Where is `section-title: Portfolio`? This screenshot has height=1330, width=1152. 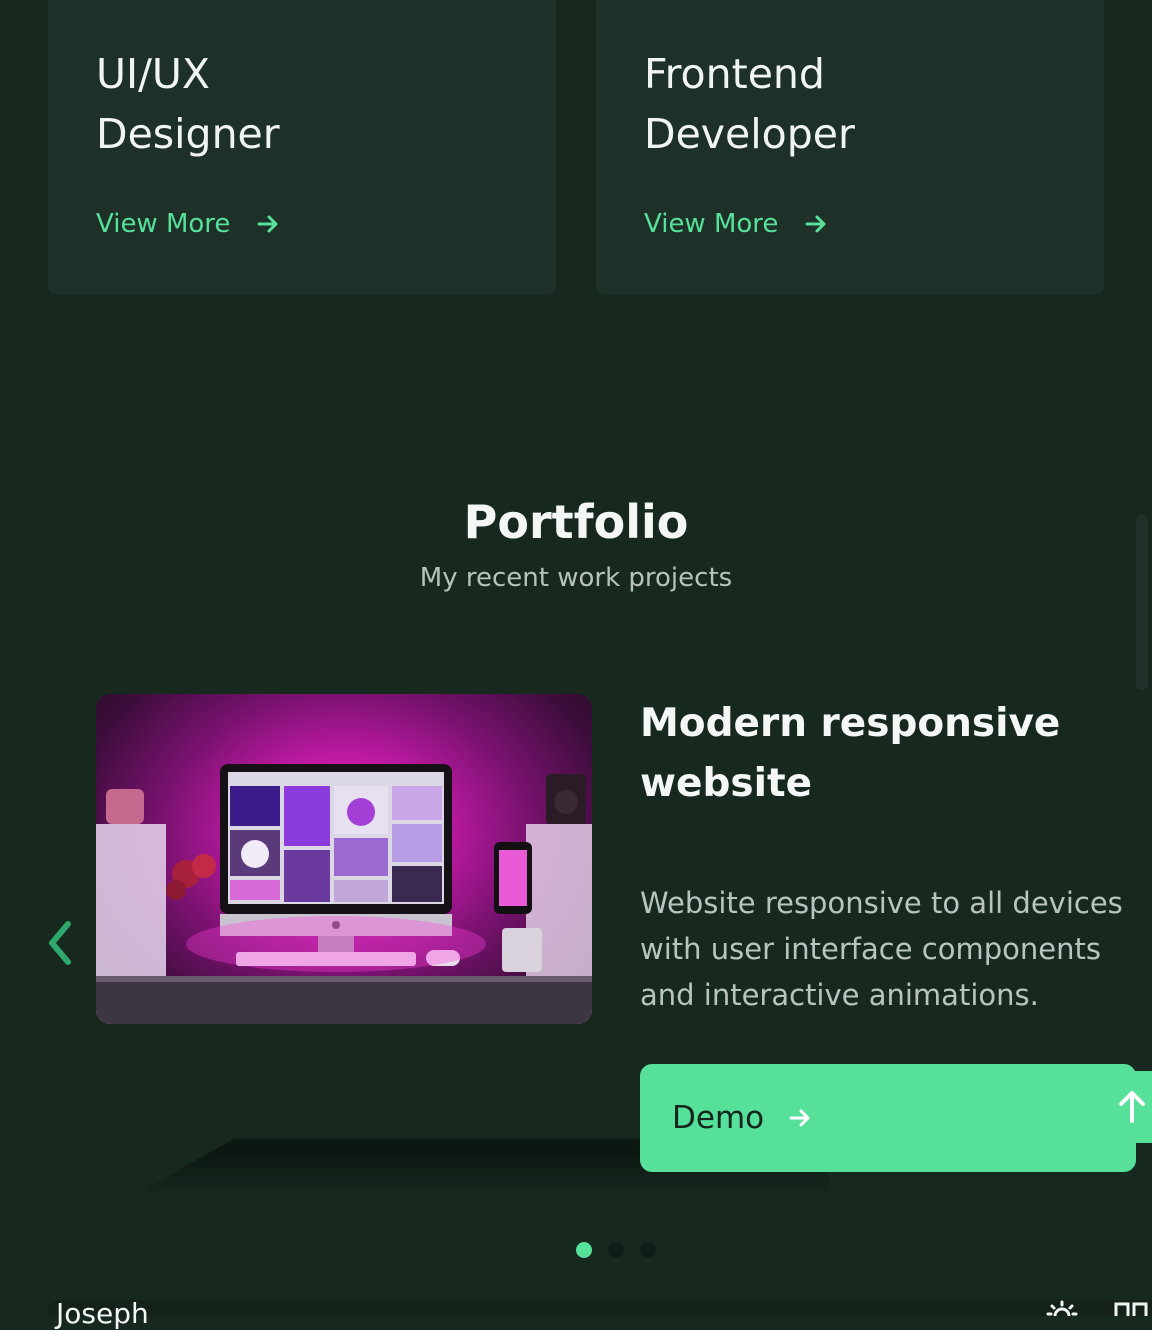
section-title: Portfolio is located at coordinates (576, 522).